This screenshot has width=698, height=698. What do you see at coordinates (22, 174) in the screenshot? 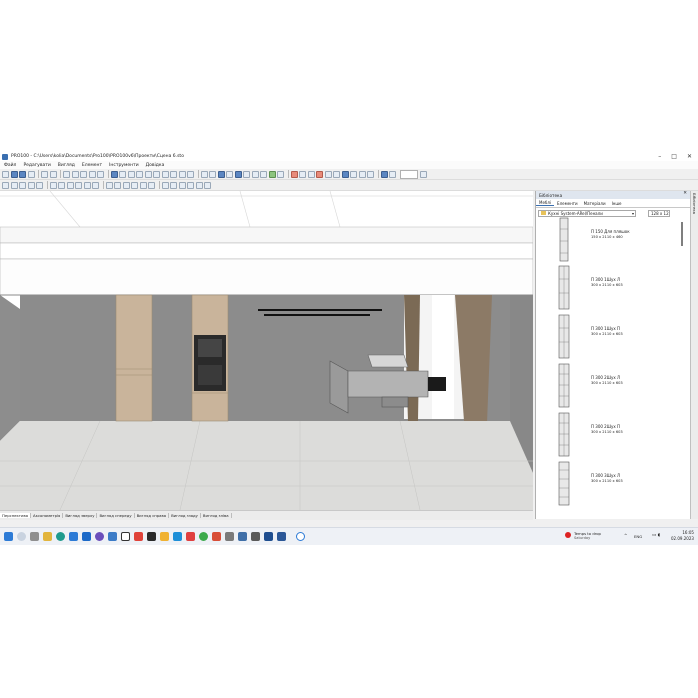
I see `save-icon` at bounding box center [22, 174].